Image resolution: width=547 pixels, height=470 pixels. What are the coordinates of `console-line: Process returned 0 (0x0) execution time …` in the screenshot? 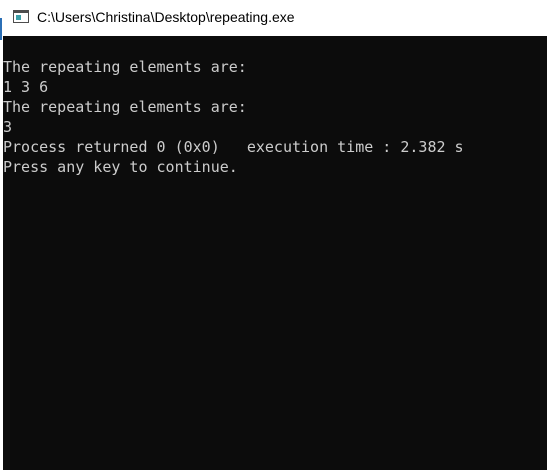 It's located at (233, 147).